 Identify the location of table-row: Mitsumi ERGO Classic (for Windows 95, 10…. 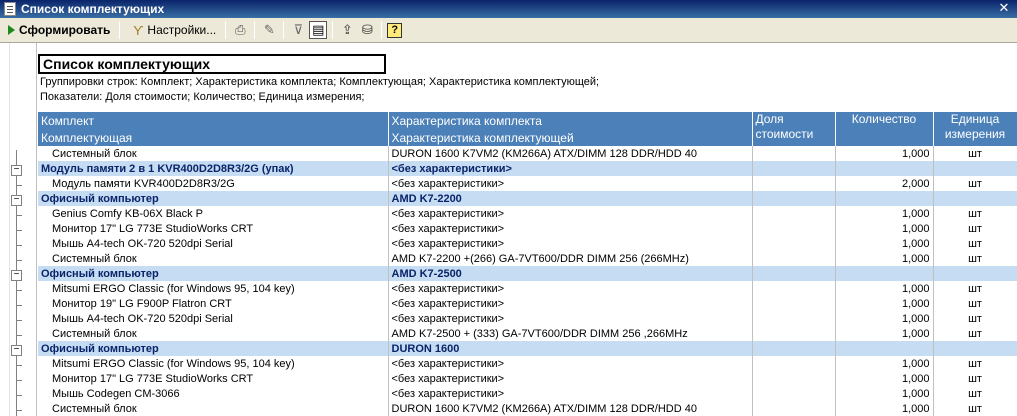
(527, 363).